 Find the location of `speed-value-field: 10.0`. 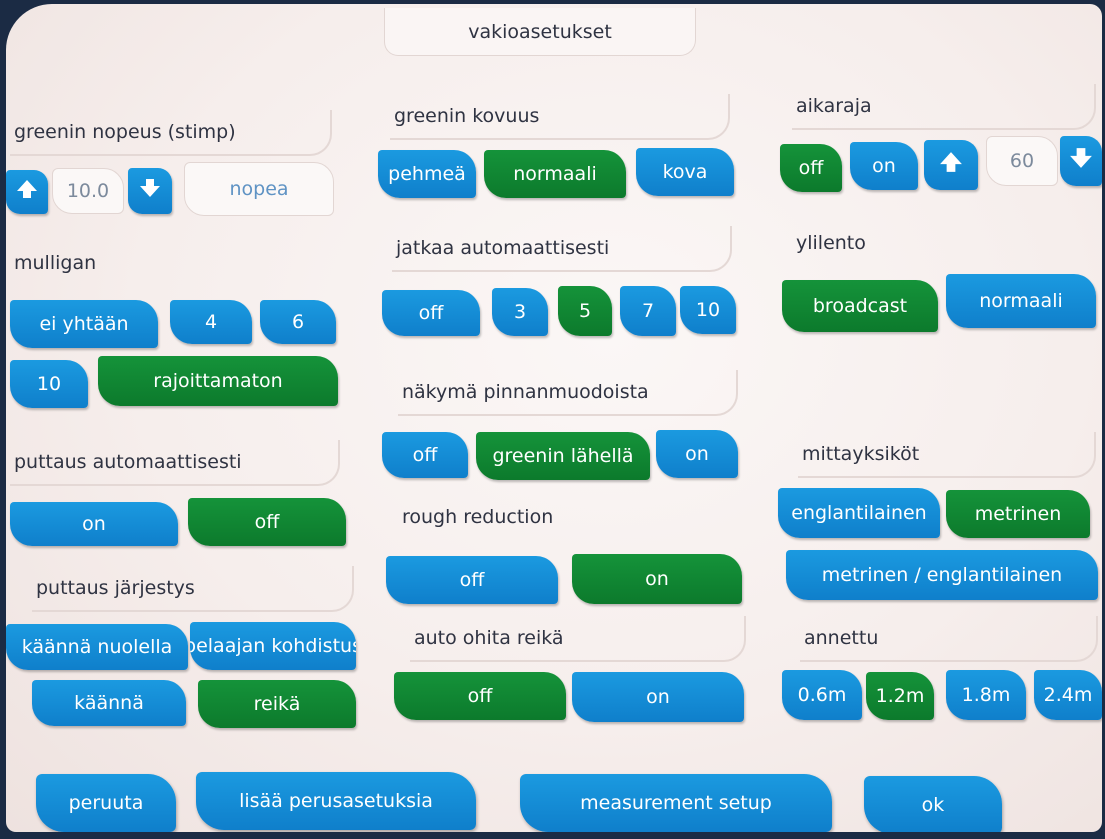

speed-value-field: 10.0 is located at coordinates (88, 191).